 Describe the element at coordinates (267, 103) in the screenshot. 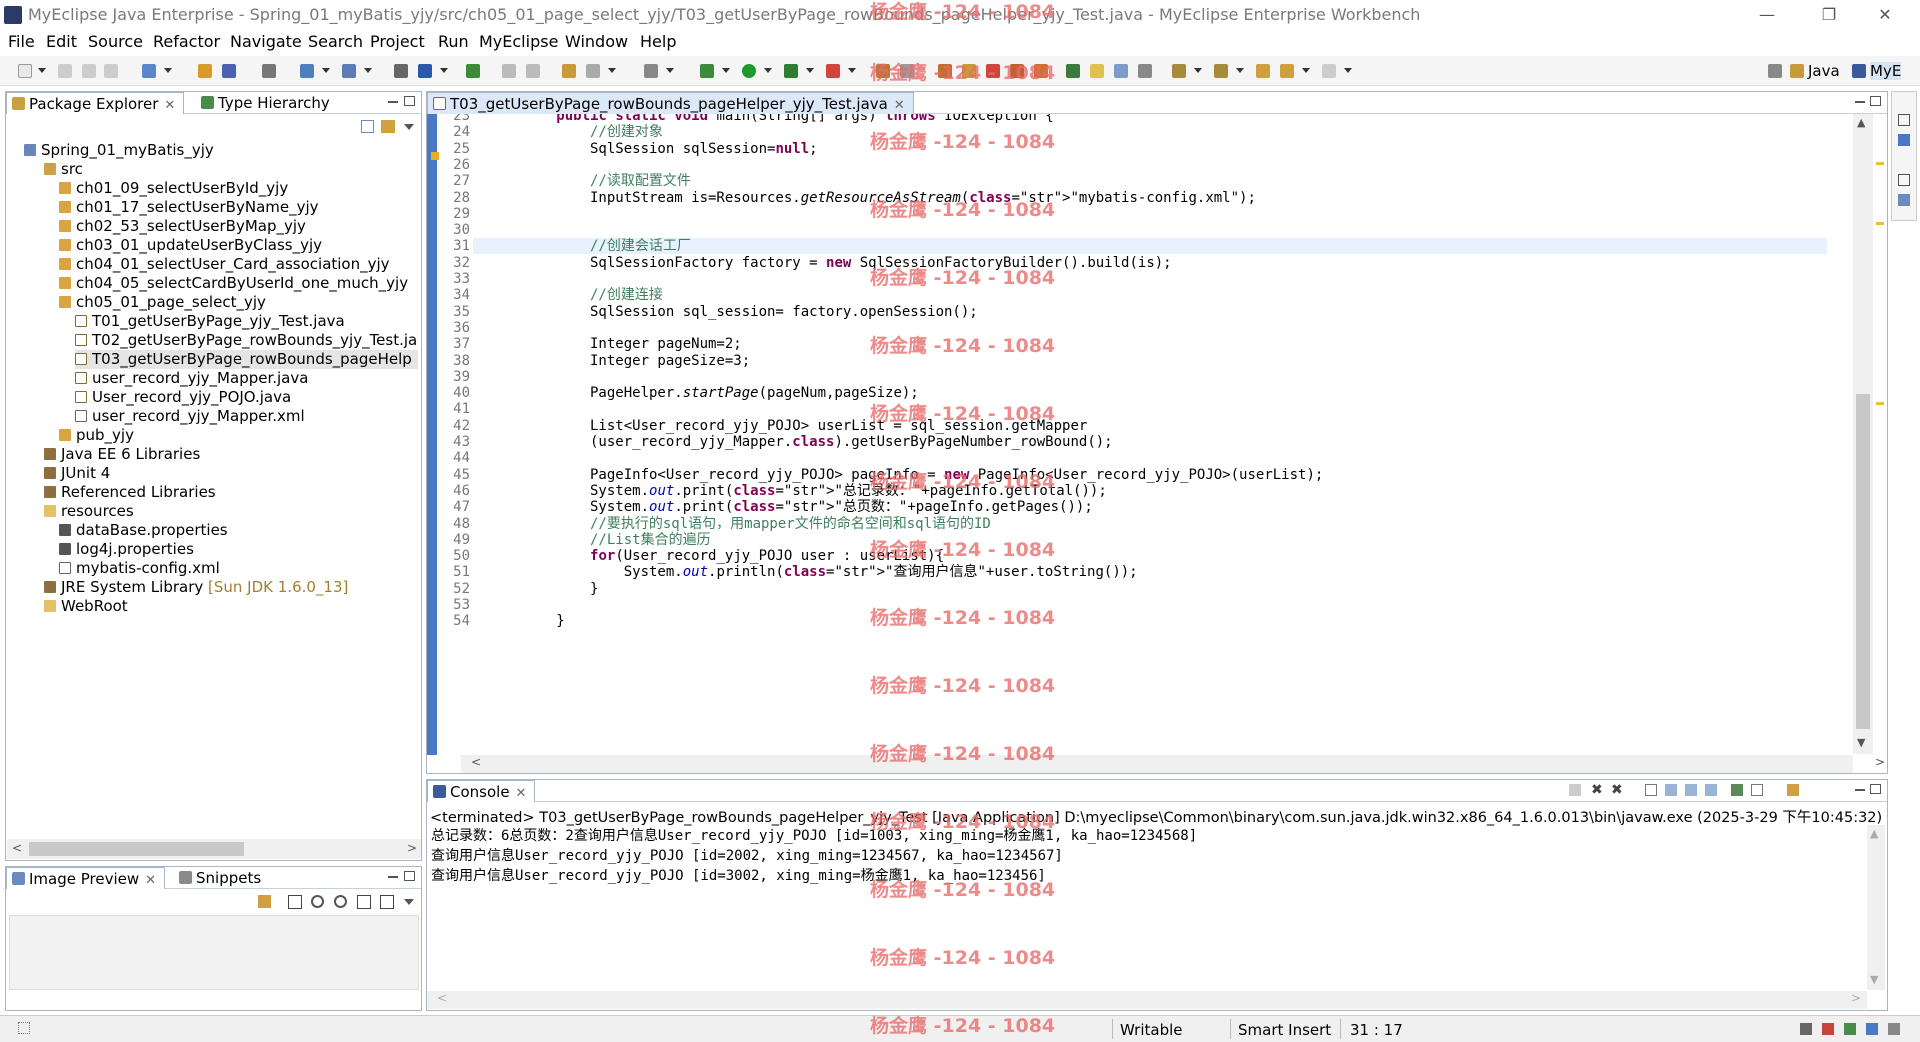

I see `tab-type-hierarchy: Type Hierarchy` at that location.